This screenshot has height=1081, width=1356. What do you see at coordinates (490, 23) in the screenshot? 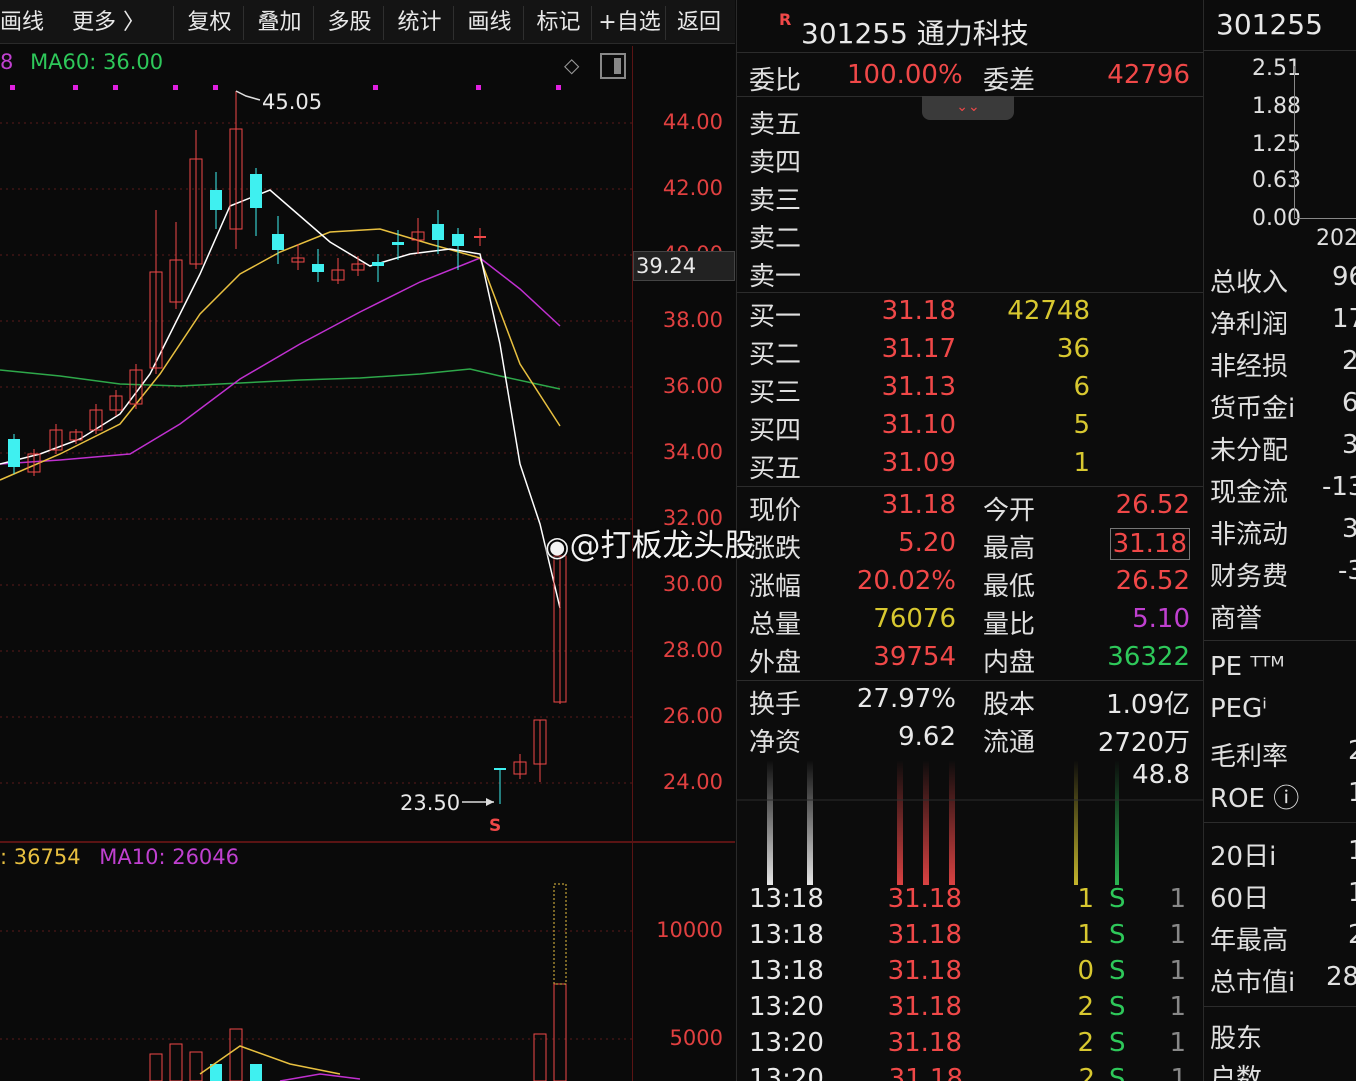
I see `toolbar-draw-line: 画线` at bounding box center [490, 23].